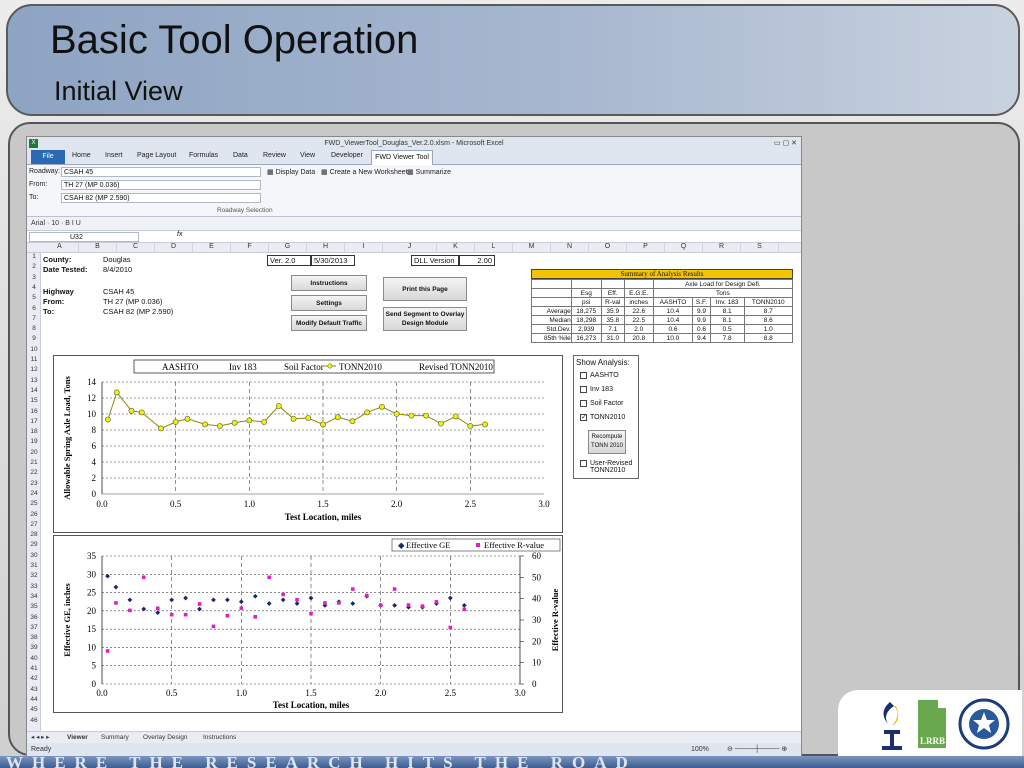  Describe the element at coordinates (570, 248) in the screenshot. I see `column-header-n: N` at that location.